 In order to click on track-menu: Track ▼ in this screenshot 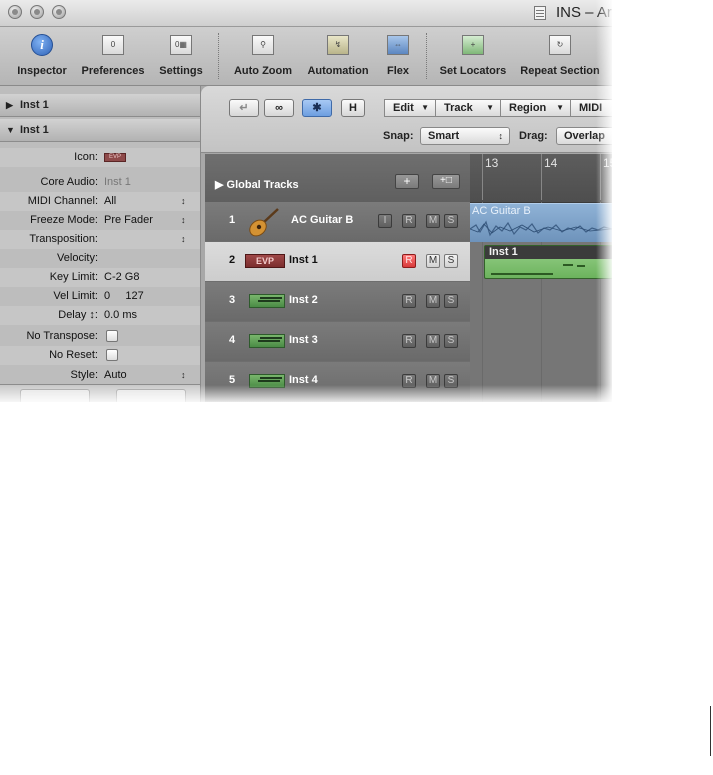, I will do `click(468, 108)`.